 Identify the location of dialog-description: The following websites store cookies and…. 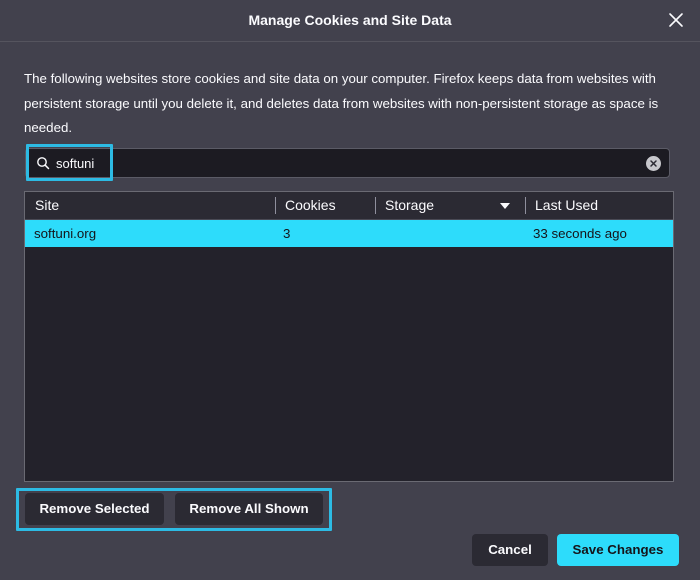
(341, 103).